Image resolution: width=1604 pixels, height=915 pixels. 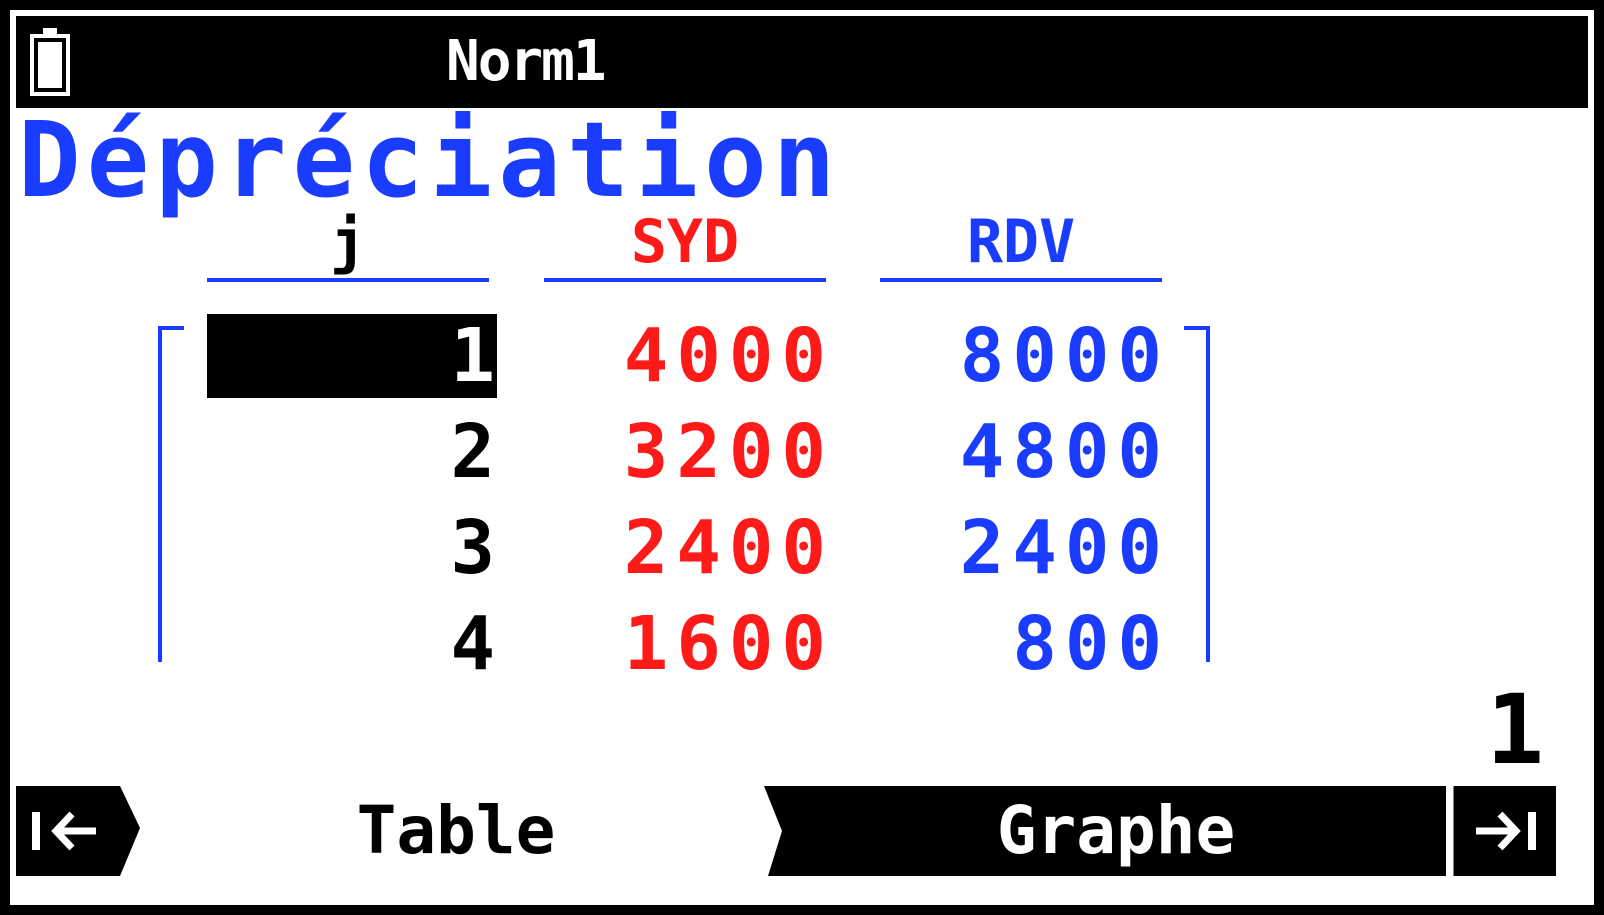 What do you see at coordinates (348, 244) in the screenshot?
I see `column-header-j: j` at bounding box center [348, 244].